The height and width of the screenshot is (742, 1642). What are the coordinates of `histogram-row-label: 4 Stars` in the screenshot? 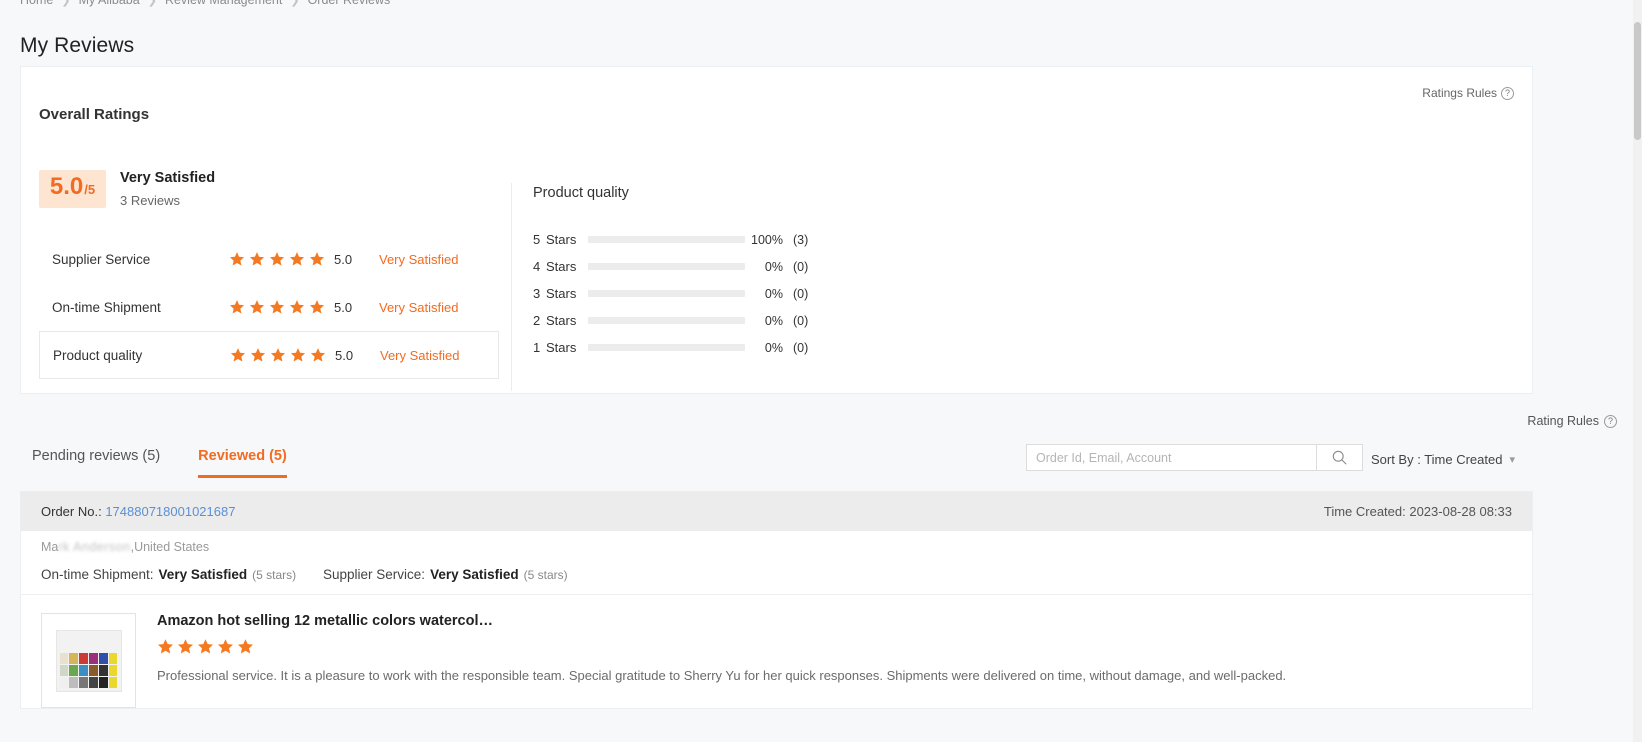 It's located at (555, 266).